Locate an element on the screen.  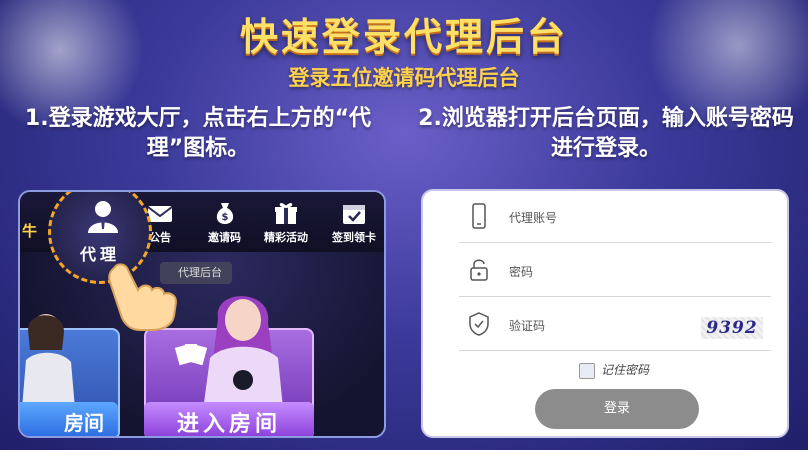
pointing-hand-icon is located at coordinates (143, 297).